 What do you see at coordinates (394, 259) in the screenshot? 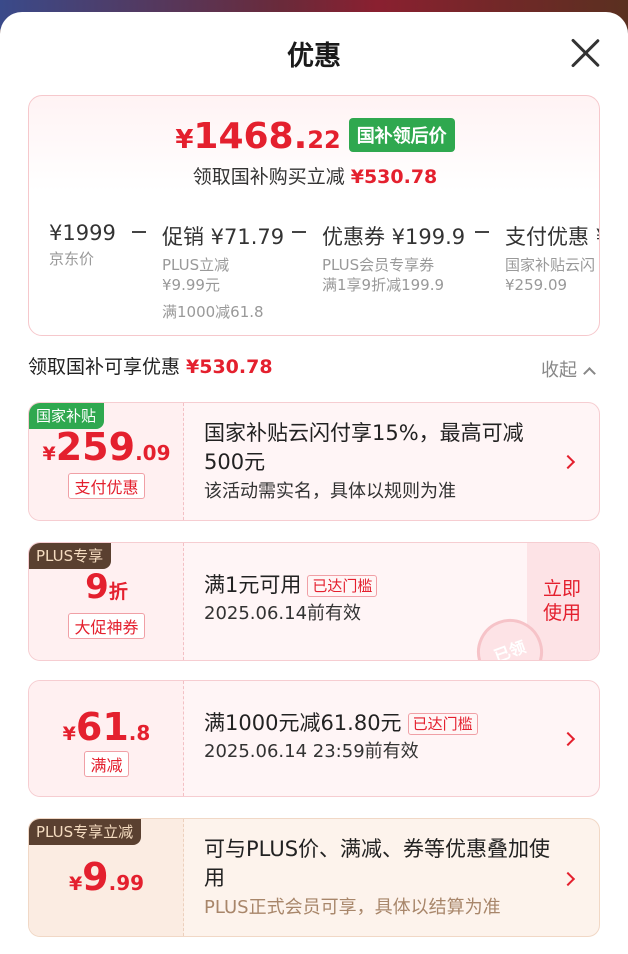
I see `breakdown-item-coupon: 优惠券 ¥199.9 PLUS会员专享券 满1享9折减199.9` at bounding box center [394, 259].